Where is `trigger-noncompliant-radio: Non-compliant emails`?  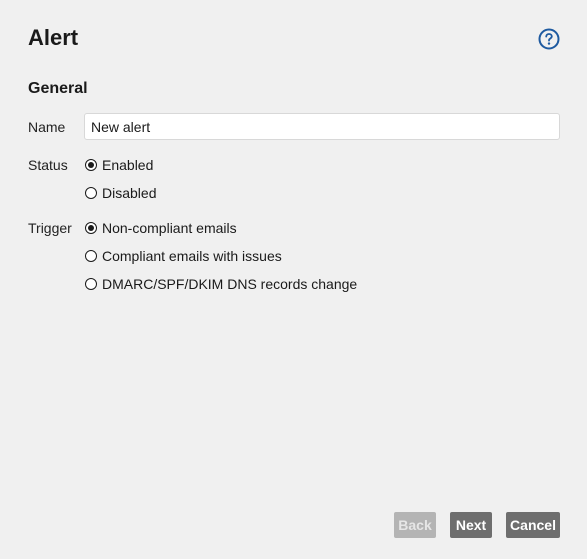
trigger-noncompliant-radio: Non-compliant emails is located at coordinates (161, 228).